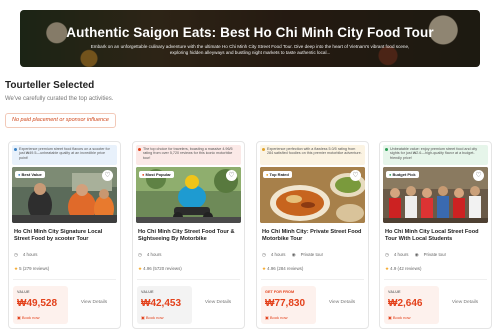 The image size is (500, 333). I want to click on badge-top-rated: ● Top Rated, so click(277, 174).